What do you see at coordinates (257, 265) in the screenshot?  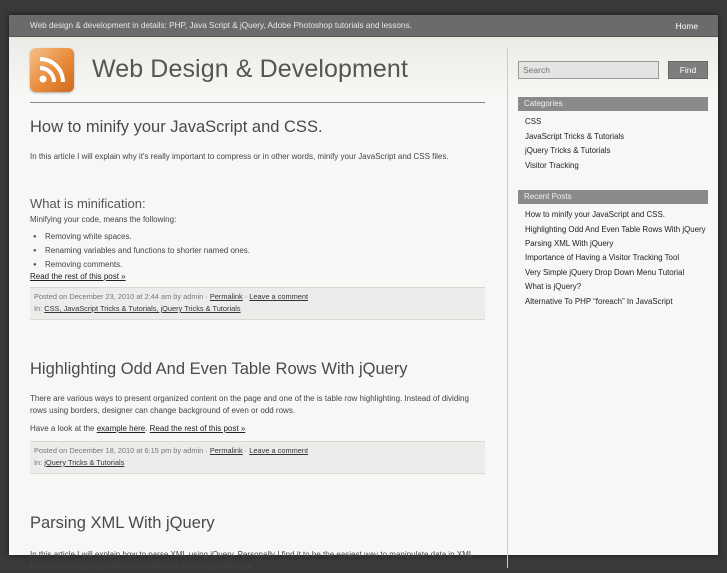 I see `list-item: Removing comments.` at bounding box center [257, 265].